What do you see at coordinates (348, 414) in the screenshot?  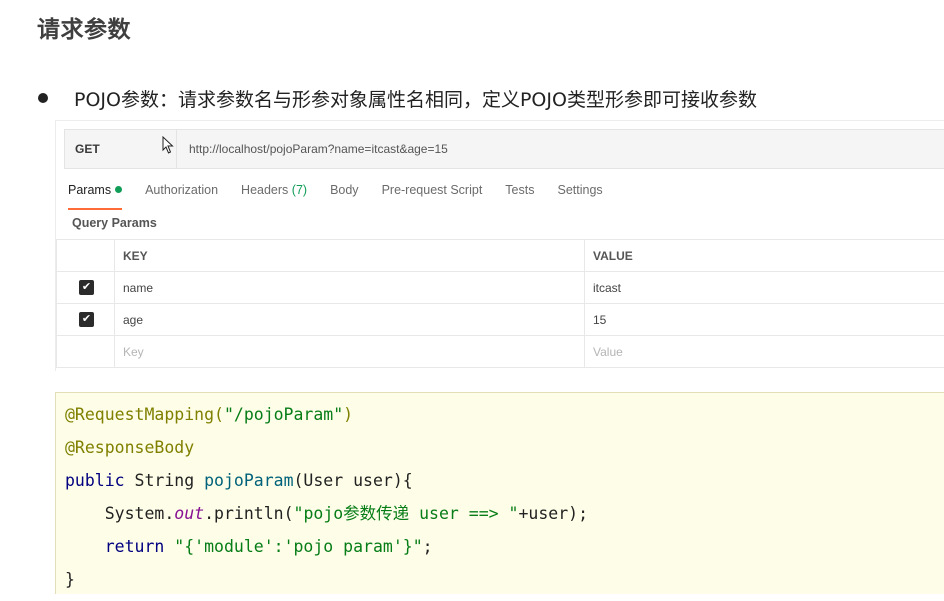 I see `code-annotation-end: )` at bounding box center [348, 414].